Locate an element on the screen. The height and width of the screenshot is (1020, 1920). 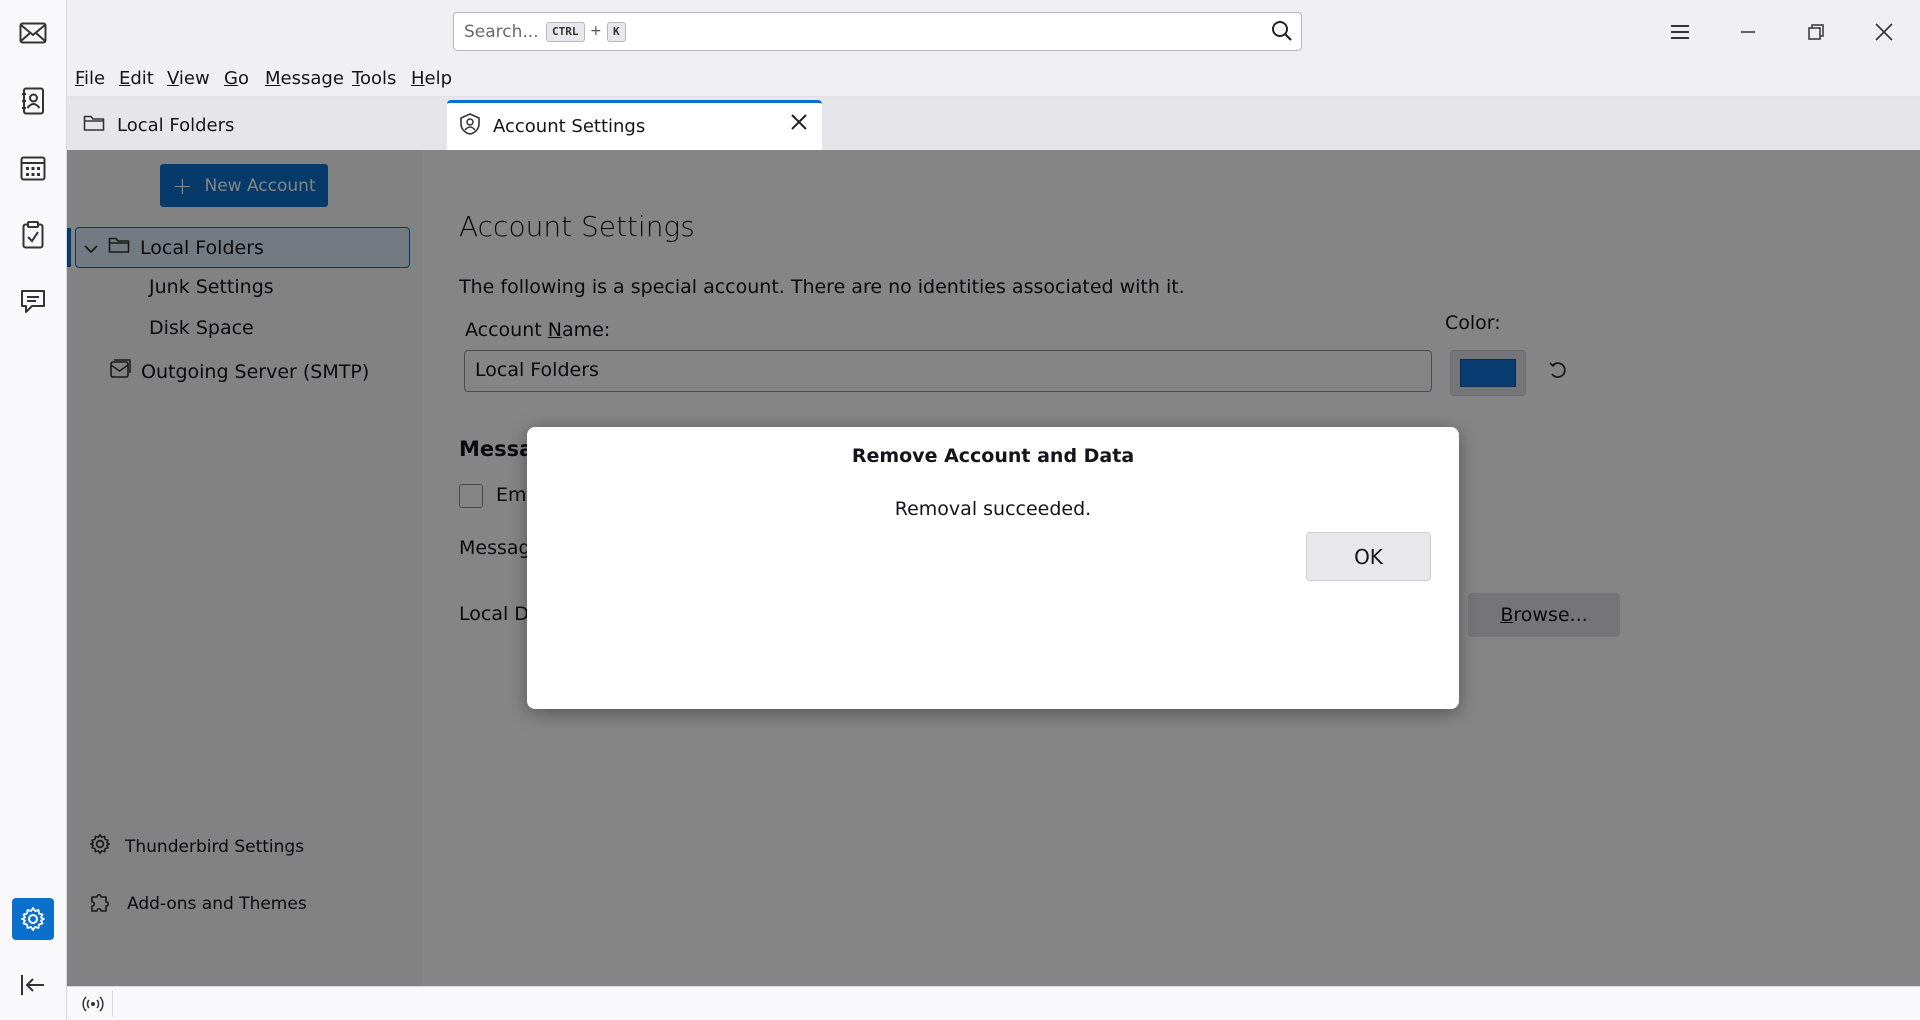
tasks-icon is located at coordinates (33, 235).